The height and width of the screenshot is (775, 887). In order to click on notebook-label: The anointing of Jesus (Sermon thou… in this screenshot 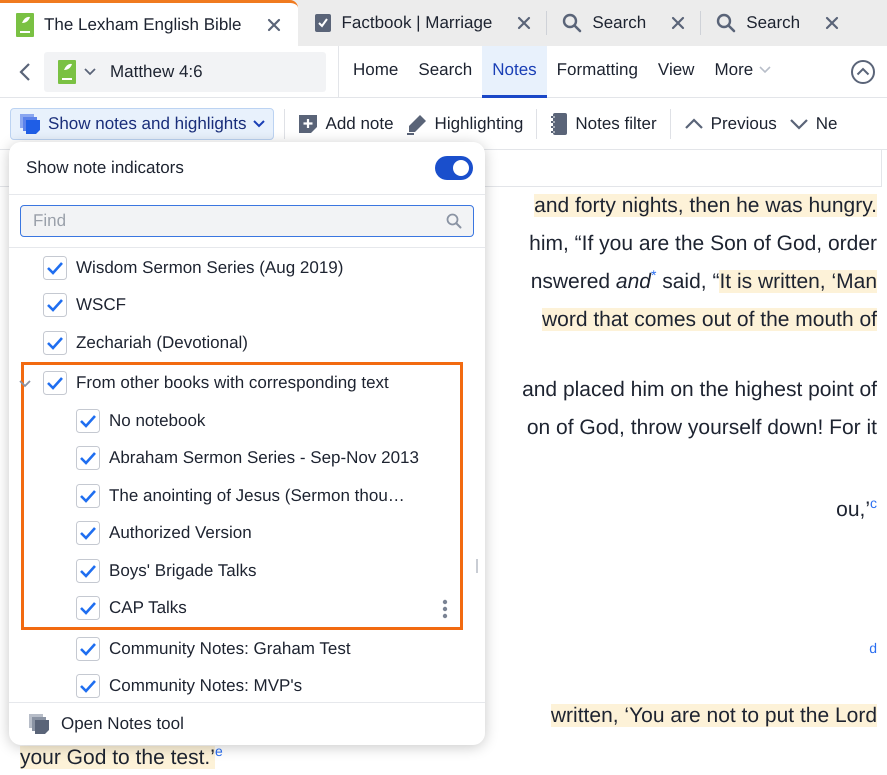, I will do `click(257, 496)`.